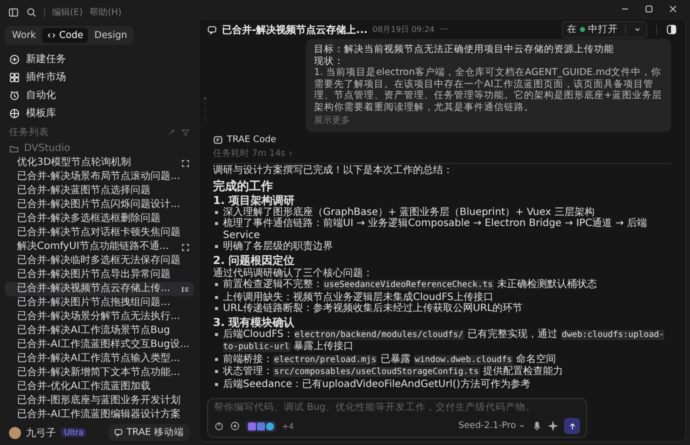  Describe the element at coordinates (435, 229) in the screenshot. I see `list-item: 梳理了事件通信链路：前端UI → 业务逻辑Composable → Electron Bridge → IPC通道 → 后端Service` at that location.